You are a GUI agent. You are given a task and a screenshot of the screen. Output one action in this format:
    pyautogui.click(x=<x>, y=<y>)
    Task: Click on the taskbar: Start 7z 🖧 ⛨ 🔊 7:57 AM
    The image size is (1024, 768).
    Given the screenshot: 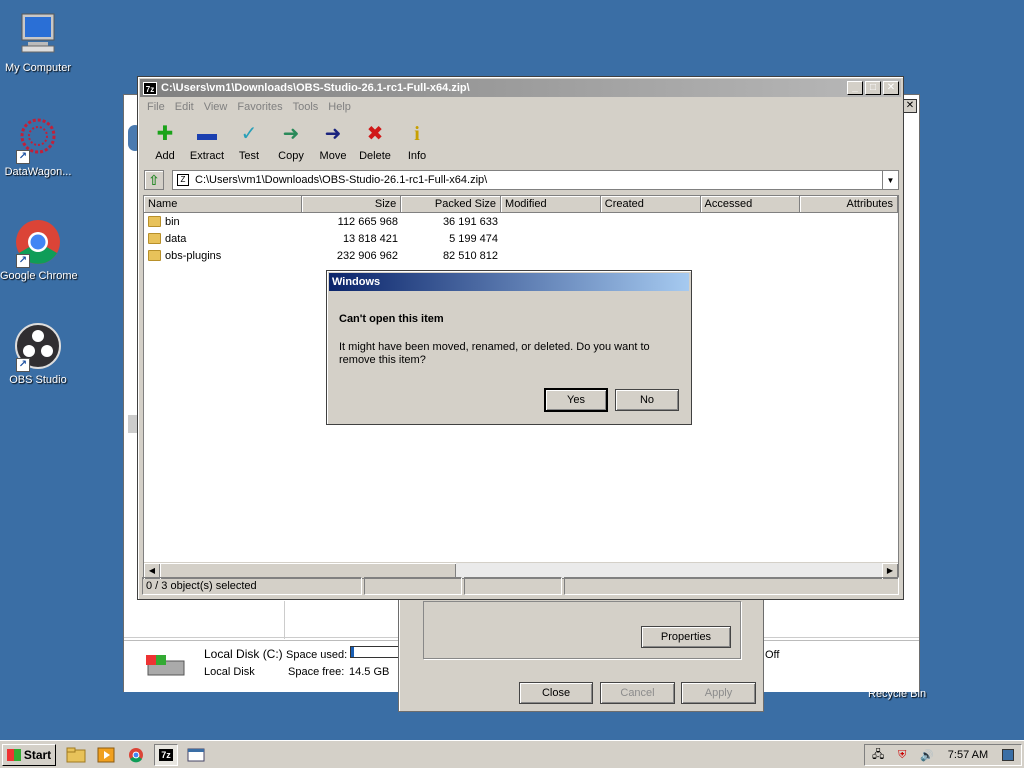 What is the action you would take?
    pyautogui.click(x=512, y=754)
    